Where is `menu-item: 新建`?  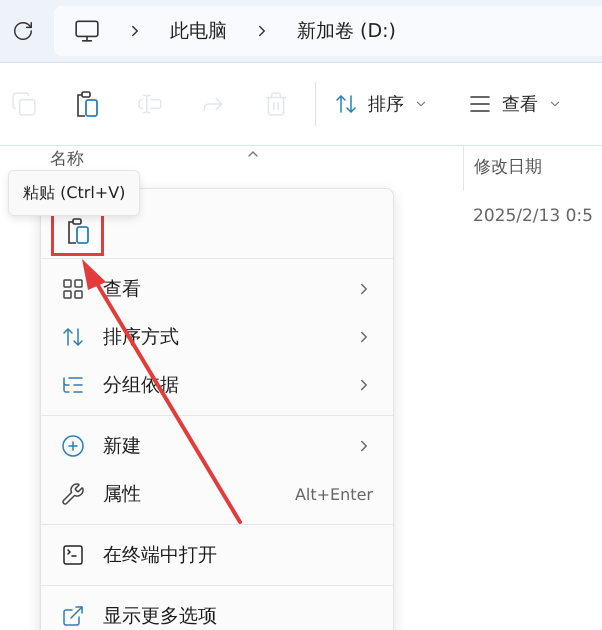 menu-item: 新建 is located at coordinates (217, 446).